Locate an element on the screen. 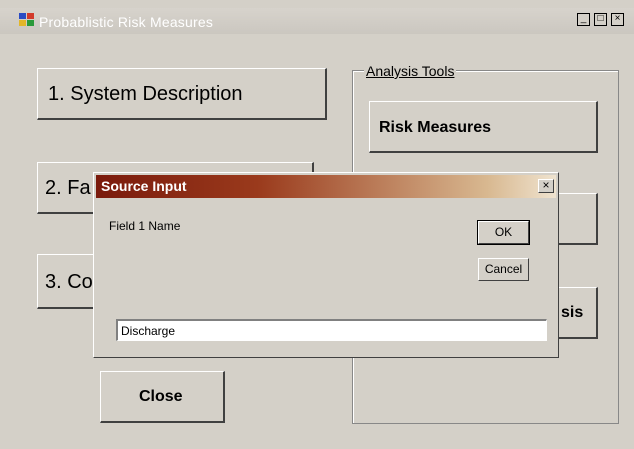  cancel-button: Cancel is located at coordinates (503, 269).